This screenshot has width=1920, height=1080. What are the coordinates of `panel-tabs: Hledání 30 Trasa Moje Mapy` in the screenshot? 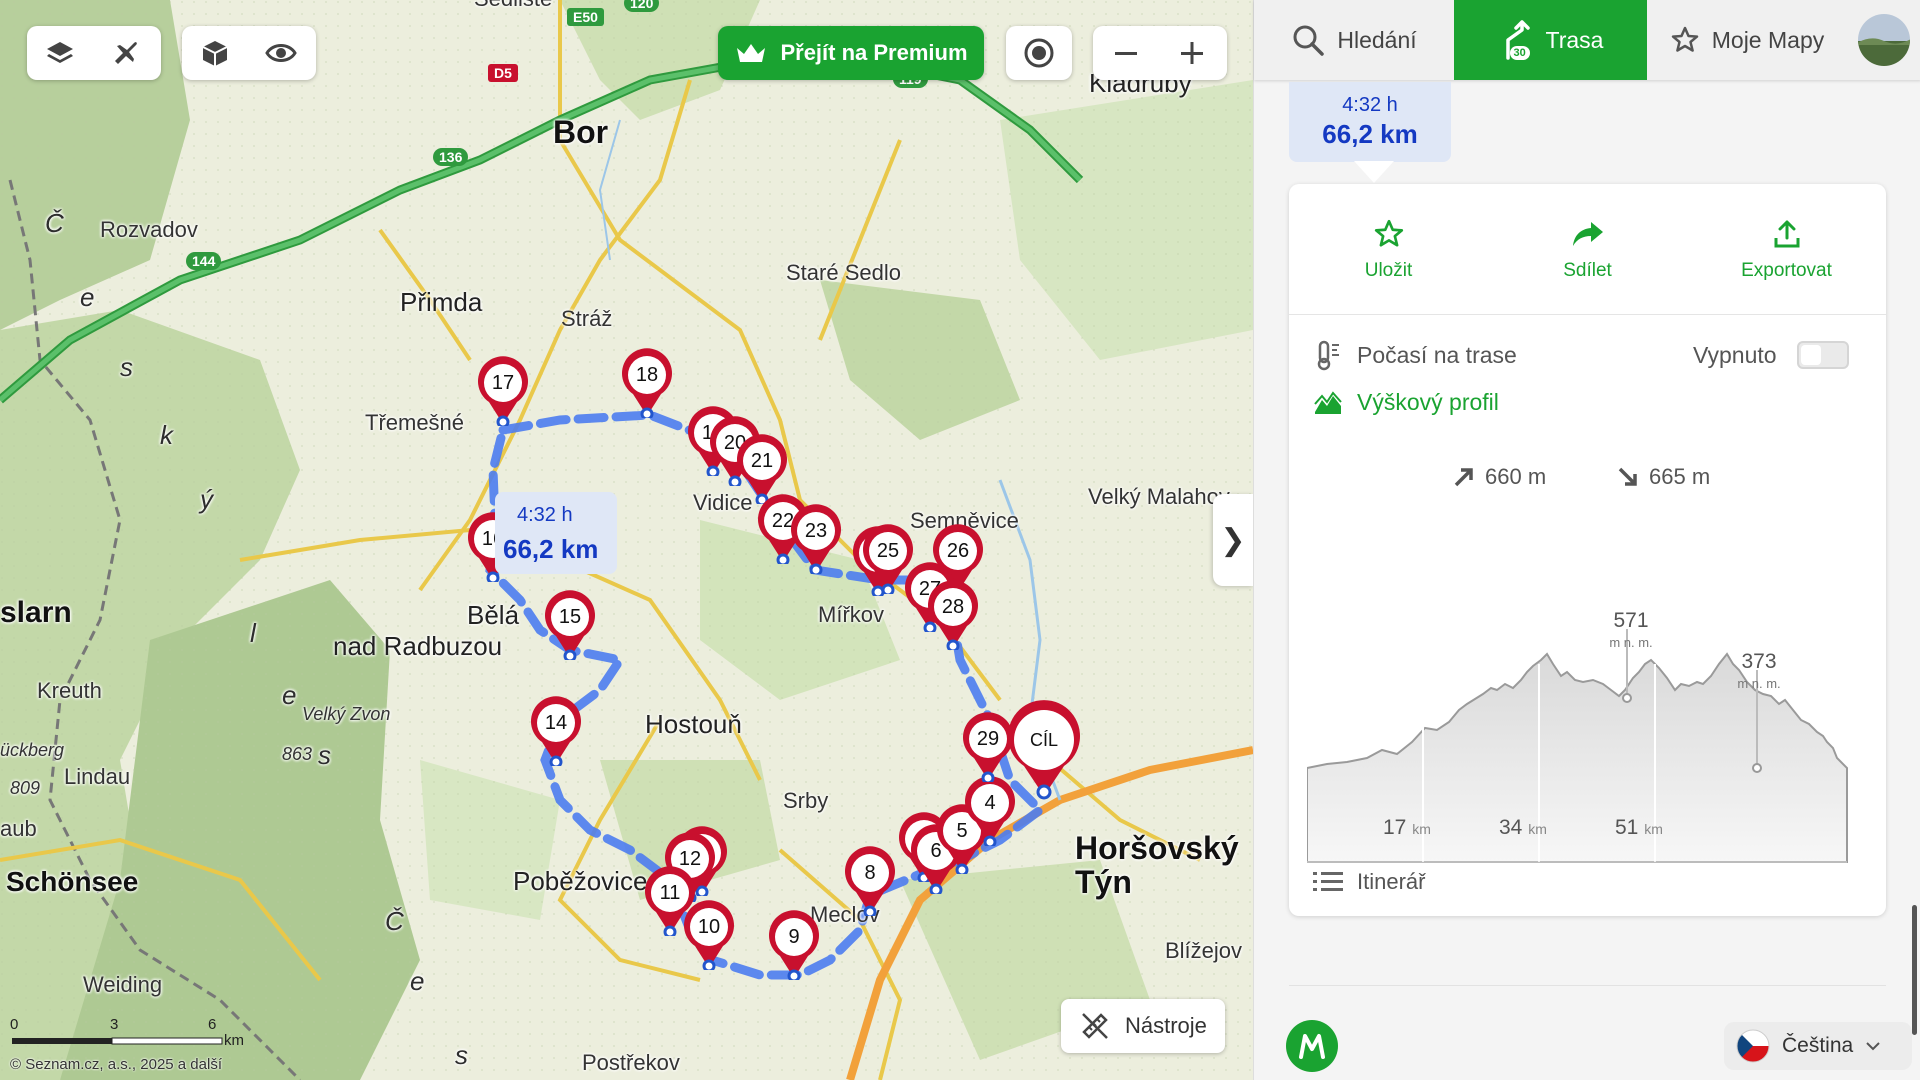 It's located at (1587, 40).